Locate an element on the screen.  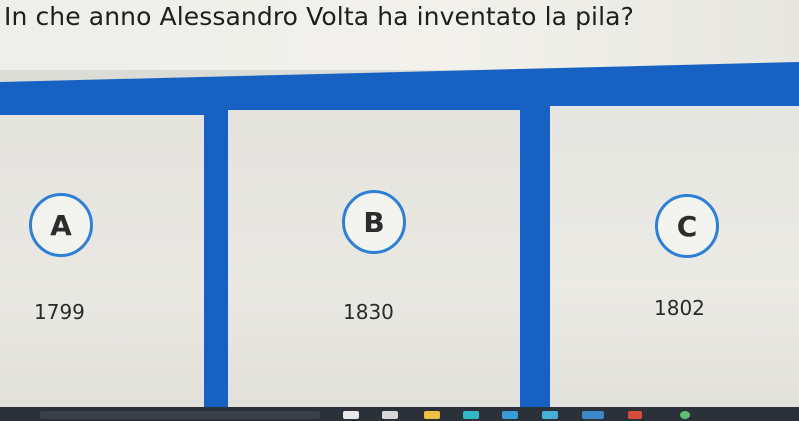
answer-letter-b: B is located at coordinates (374, 222).